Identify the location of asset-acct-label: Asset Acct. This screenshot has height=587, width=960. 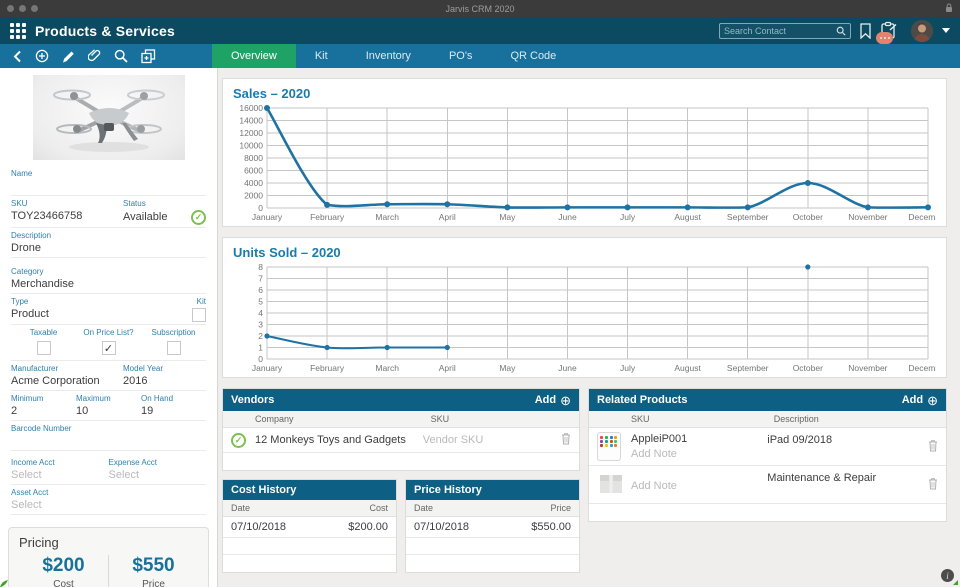
(30, 492).